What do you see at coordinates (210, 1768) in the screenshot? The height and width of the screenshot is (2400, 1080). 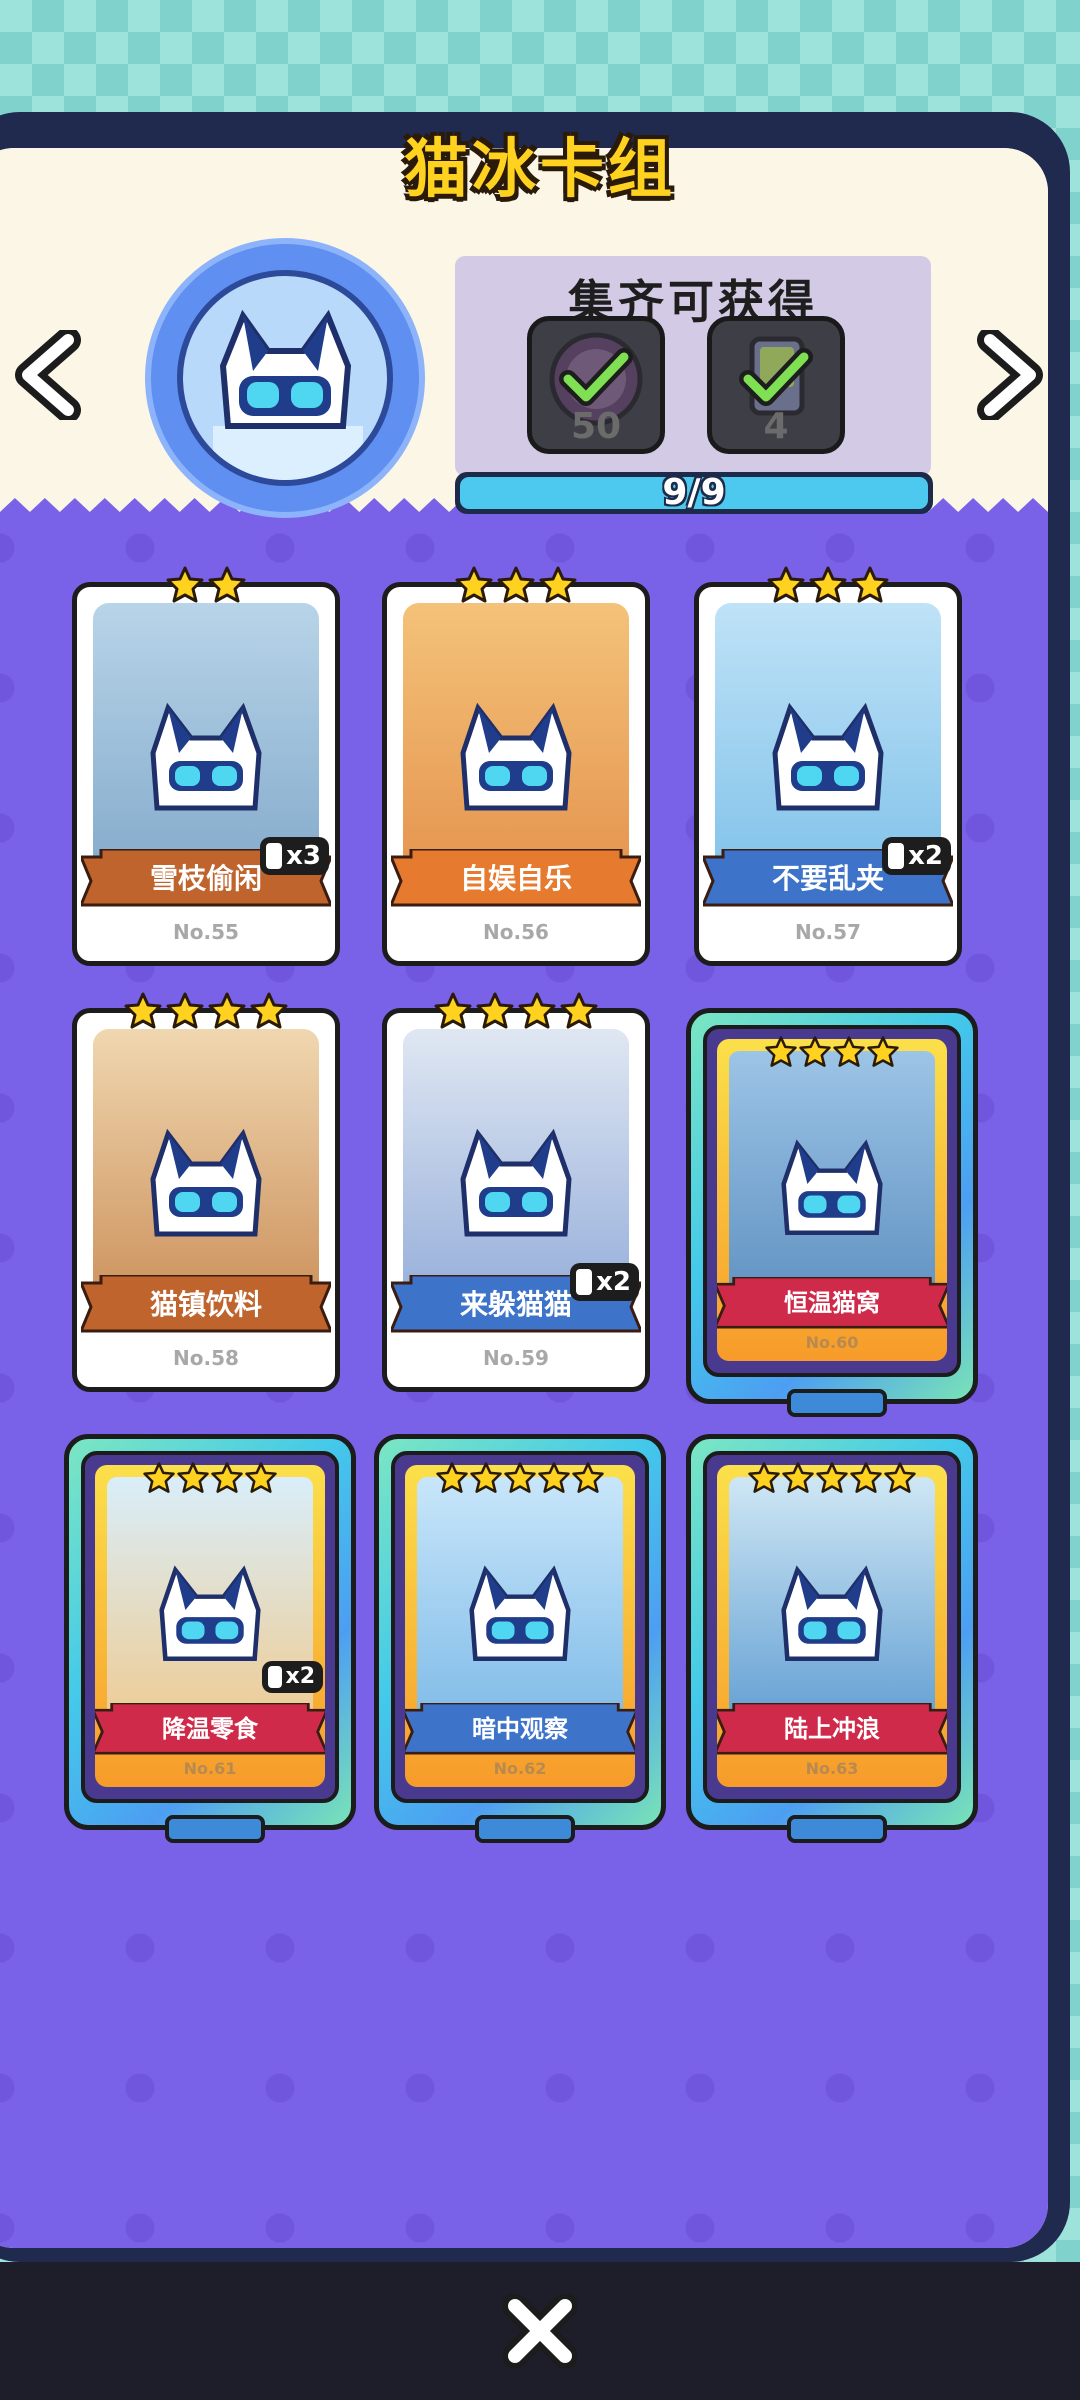 I see `card-number: No.61` at bounding box center [210, 1768].